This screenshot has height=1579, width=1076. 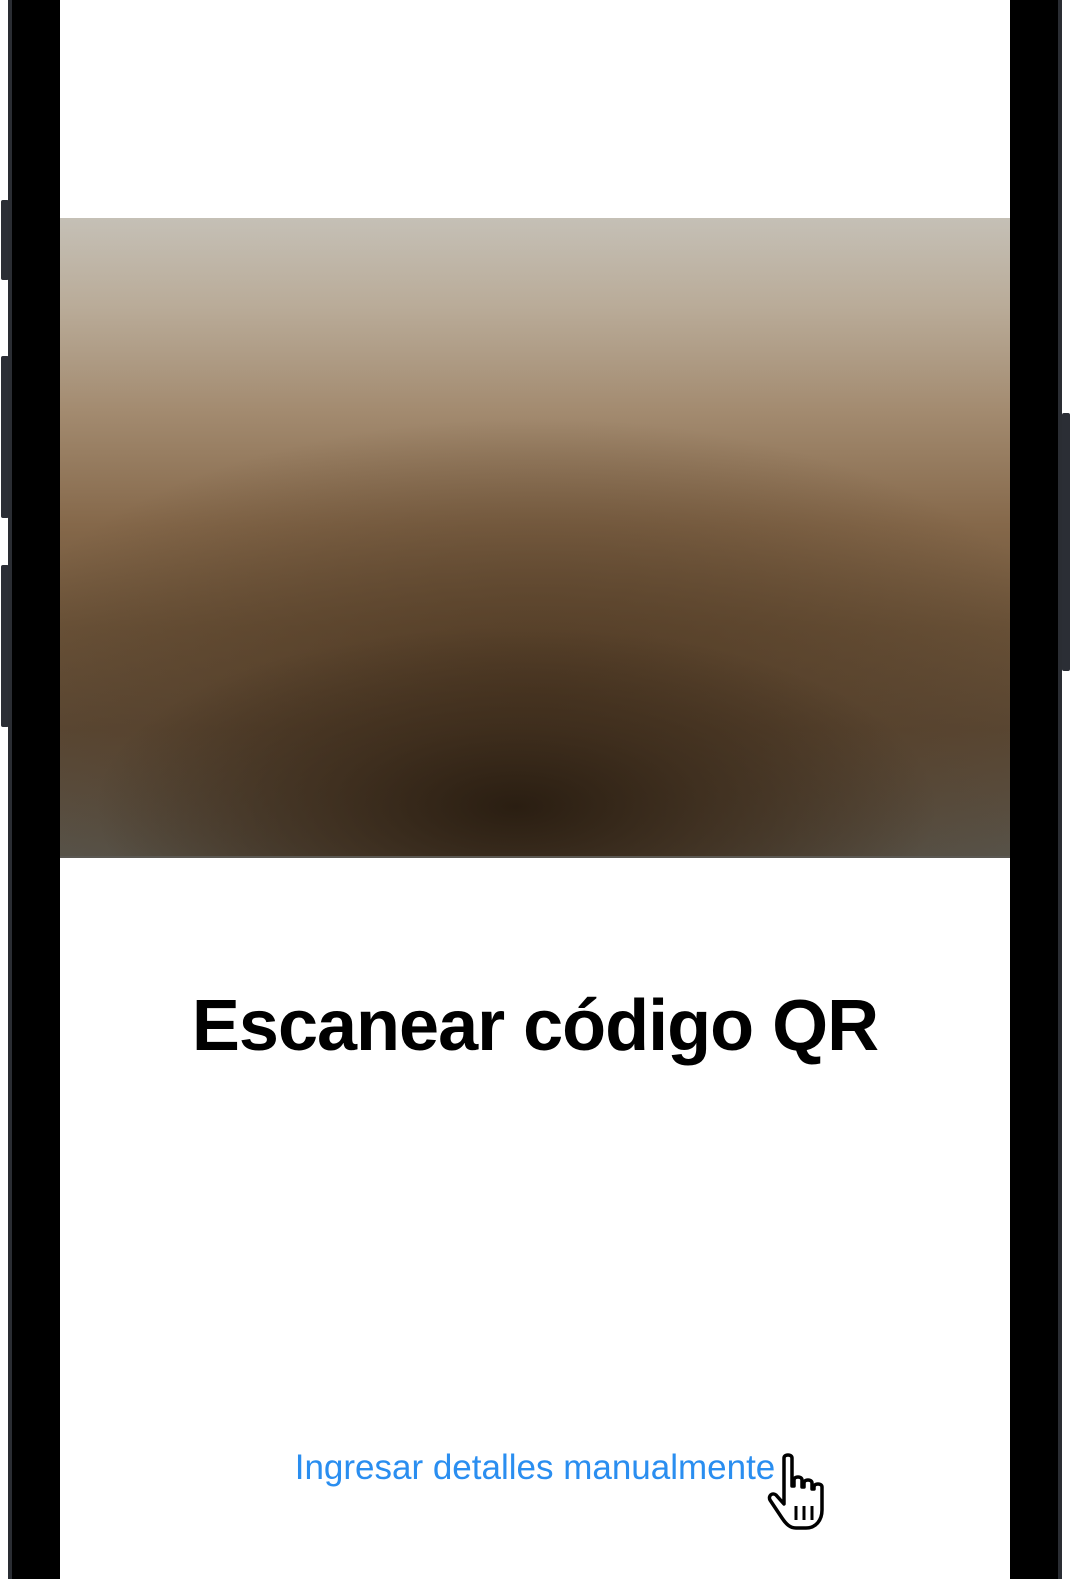 I want to click on page-title: Escanear código QR, so click(x=535, y=1026).